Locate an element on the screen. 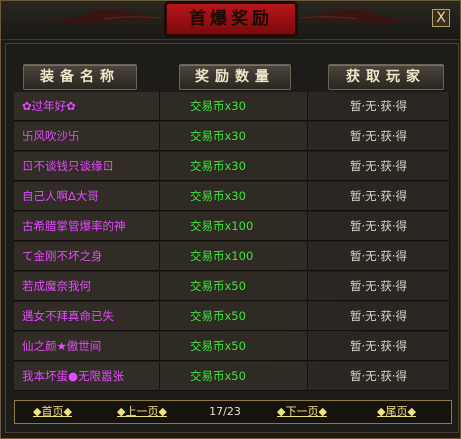  table-row: ㄖ不谈钱只谈缘ㄖ 交易币x30 暂·无·获·得 is located at coordinates (232, 167).